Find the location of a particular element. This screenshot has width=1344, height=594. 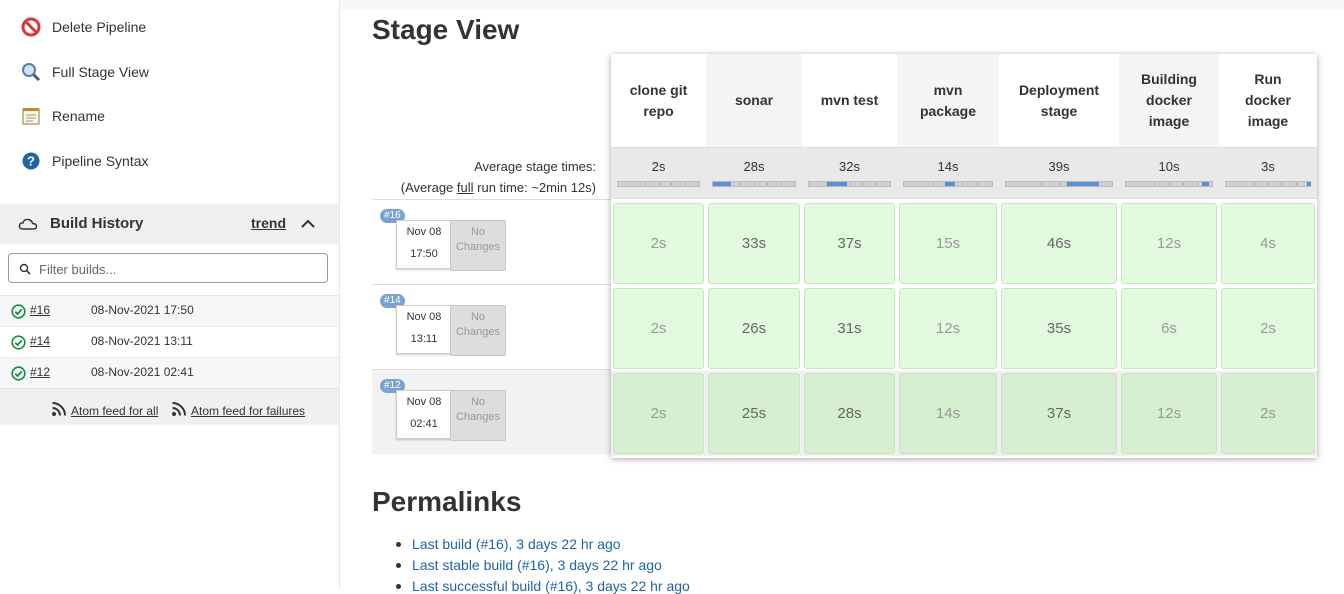

atom-feed-failures-link: Atom feed for failures is located at coordinates (238, 410).